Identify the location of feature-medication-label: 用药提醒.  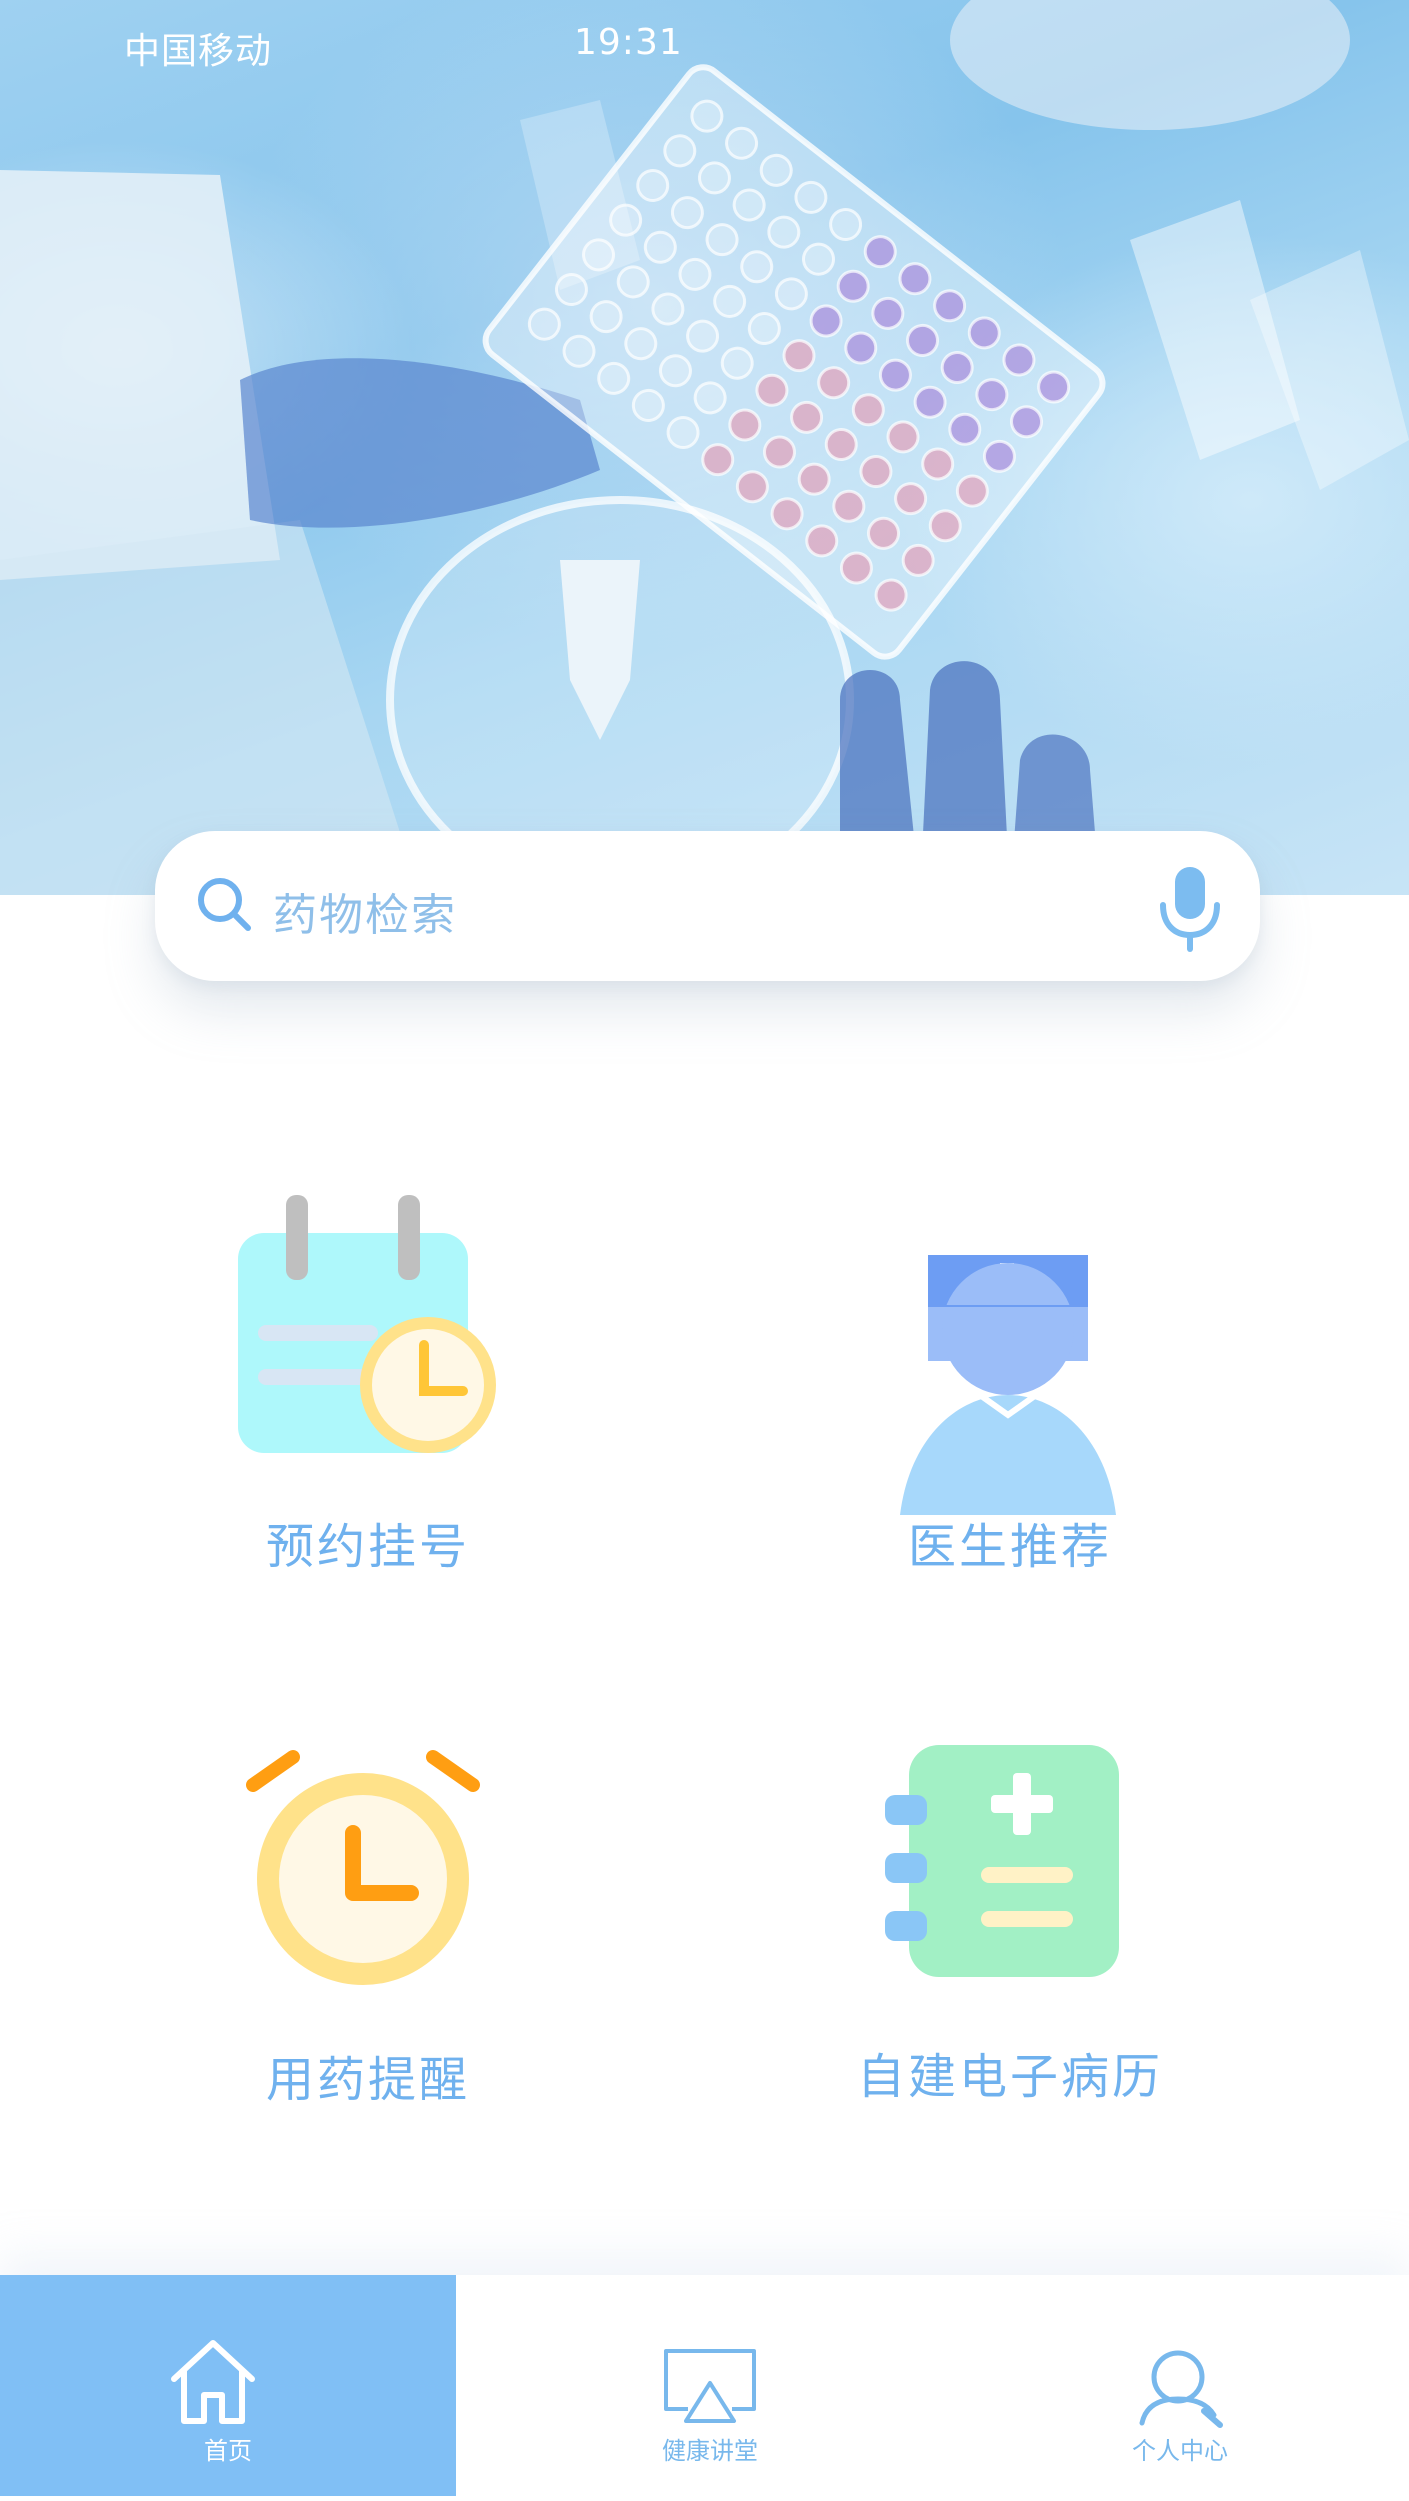
(367, 2080).